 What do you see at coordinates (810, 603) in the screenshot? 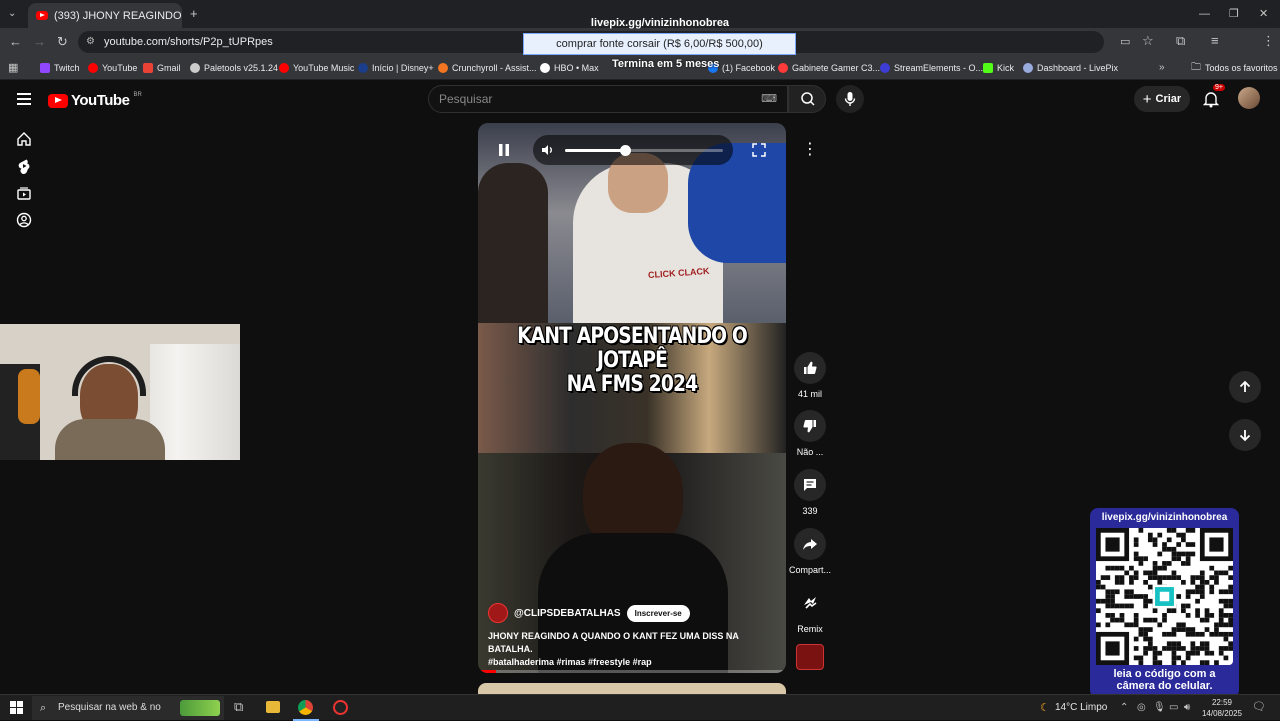
I see `remix-button` at bounding box center [810, 603].